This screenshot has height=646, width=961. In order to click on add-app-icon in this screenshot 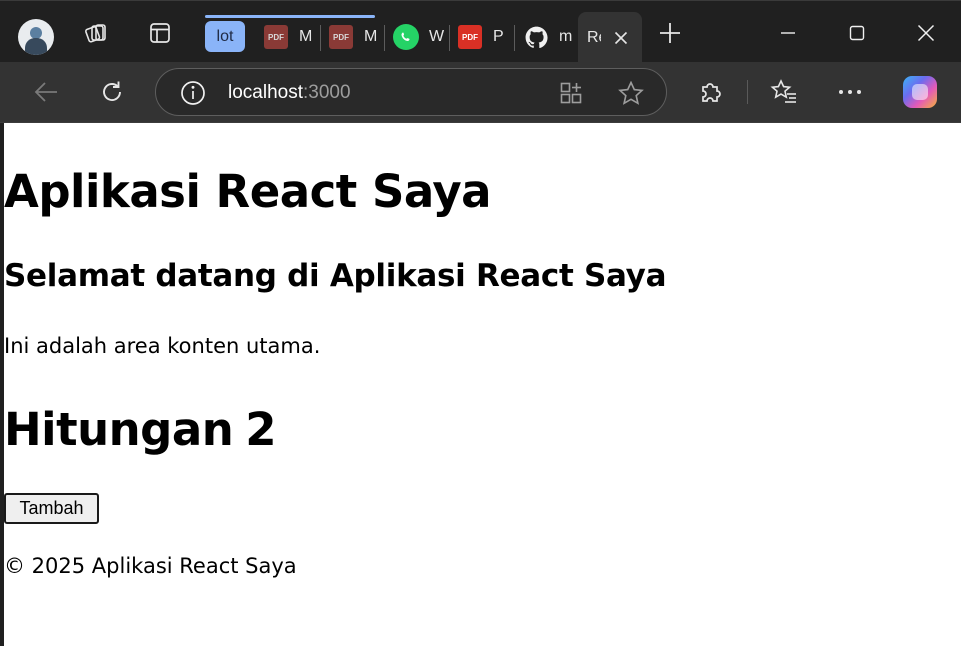, I will do `click(571, 93)`.